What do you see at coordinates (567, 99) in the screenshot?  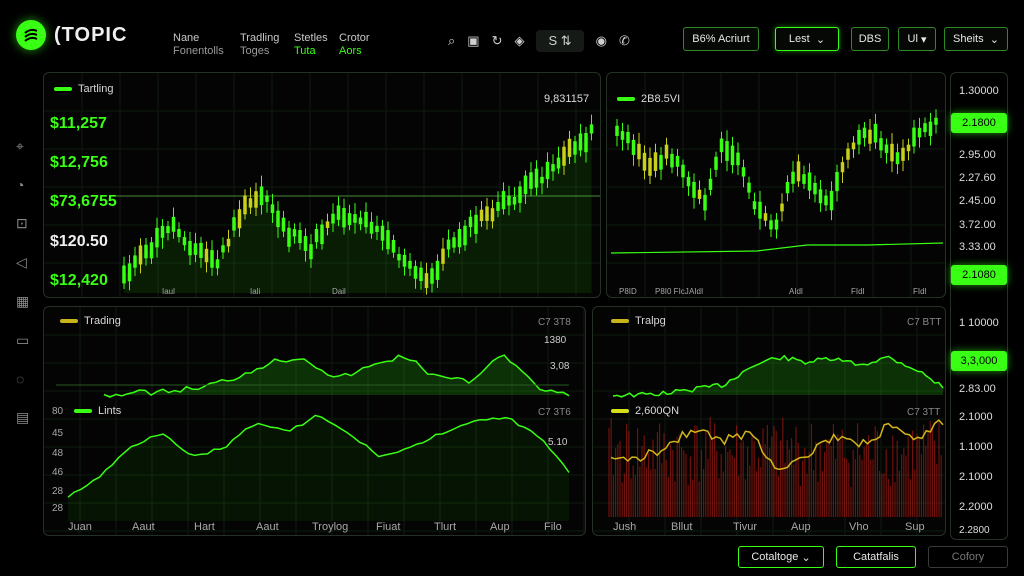 I see `main-chart-value: 9,831157` at bounding box center [567, 99].